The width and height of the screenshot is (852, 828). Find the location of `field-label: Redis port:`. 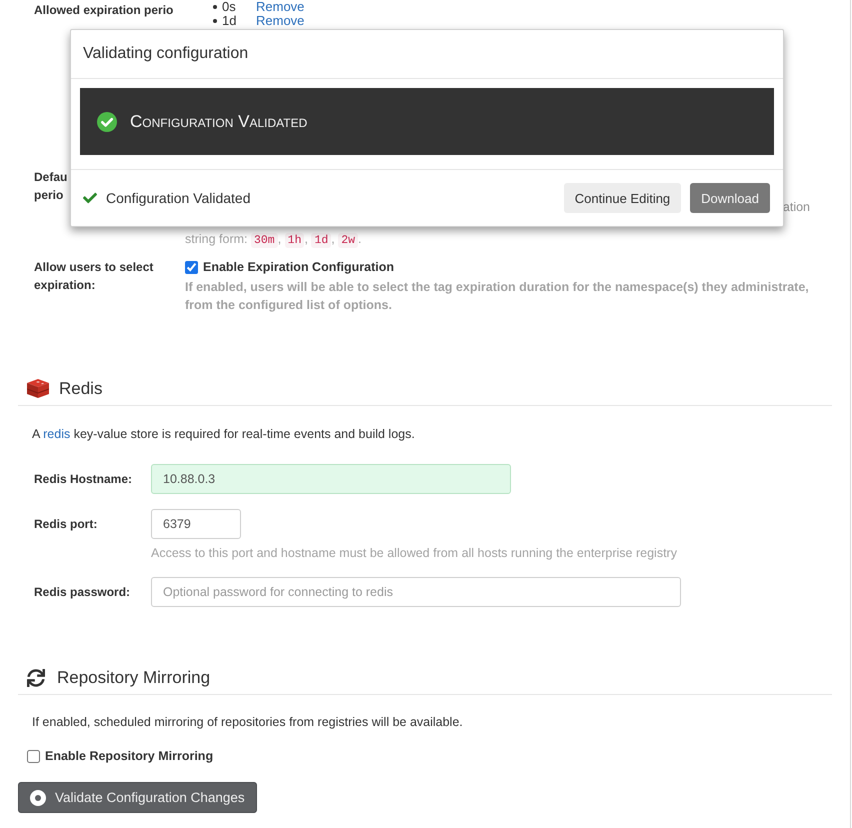

field-label: Redis port: is located at coordinates (66, 524).